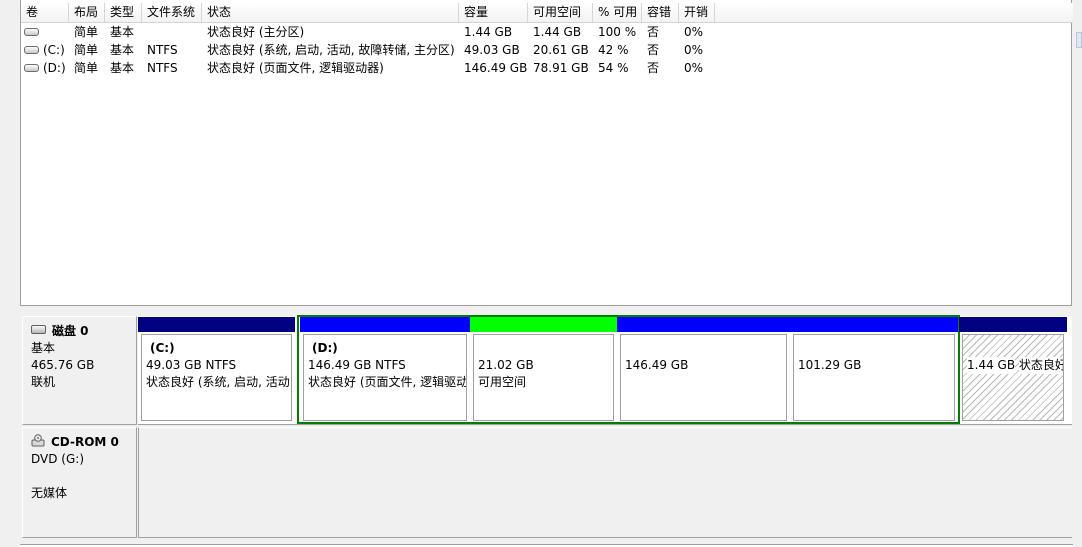  What do you see at coordinates (43, 382) in the screenshot?
I see `disk-state: 联机` at bounding box center [43, 382].